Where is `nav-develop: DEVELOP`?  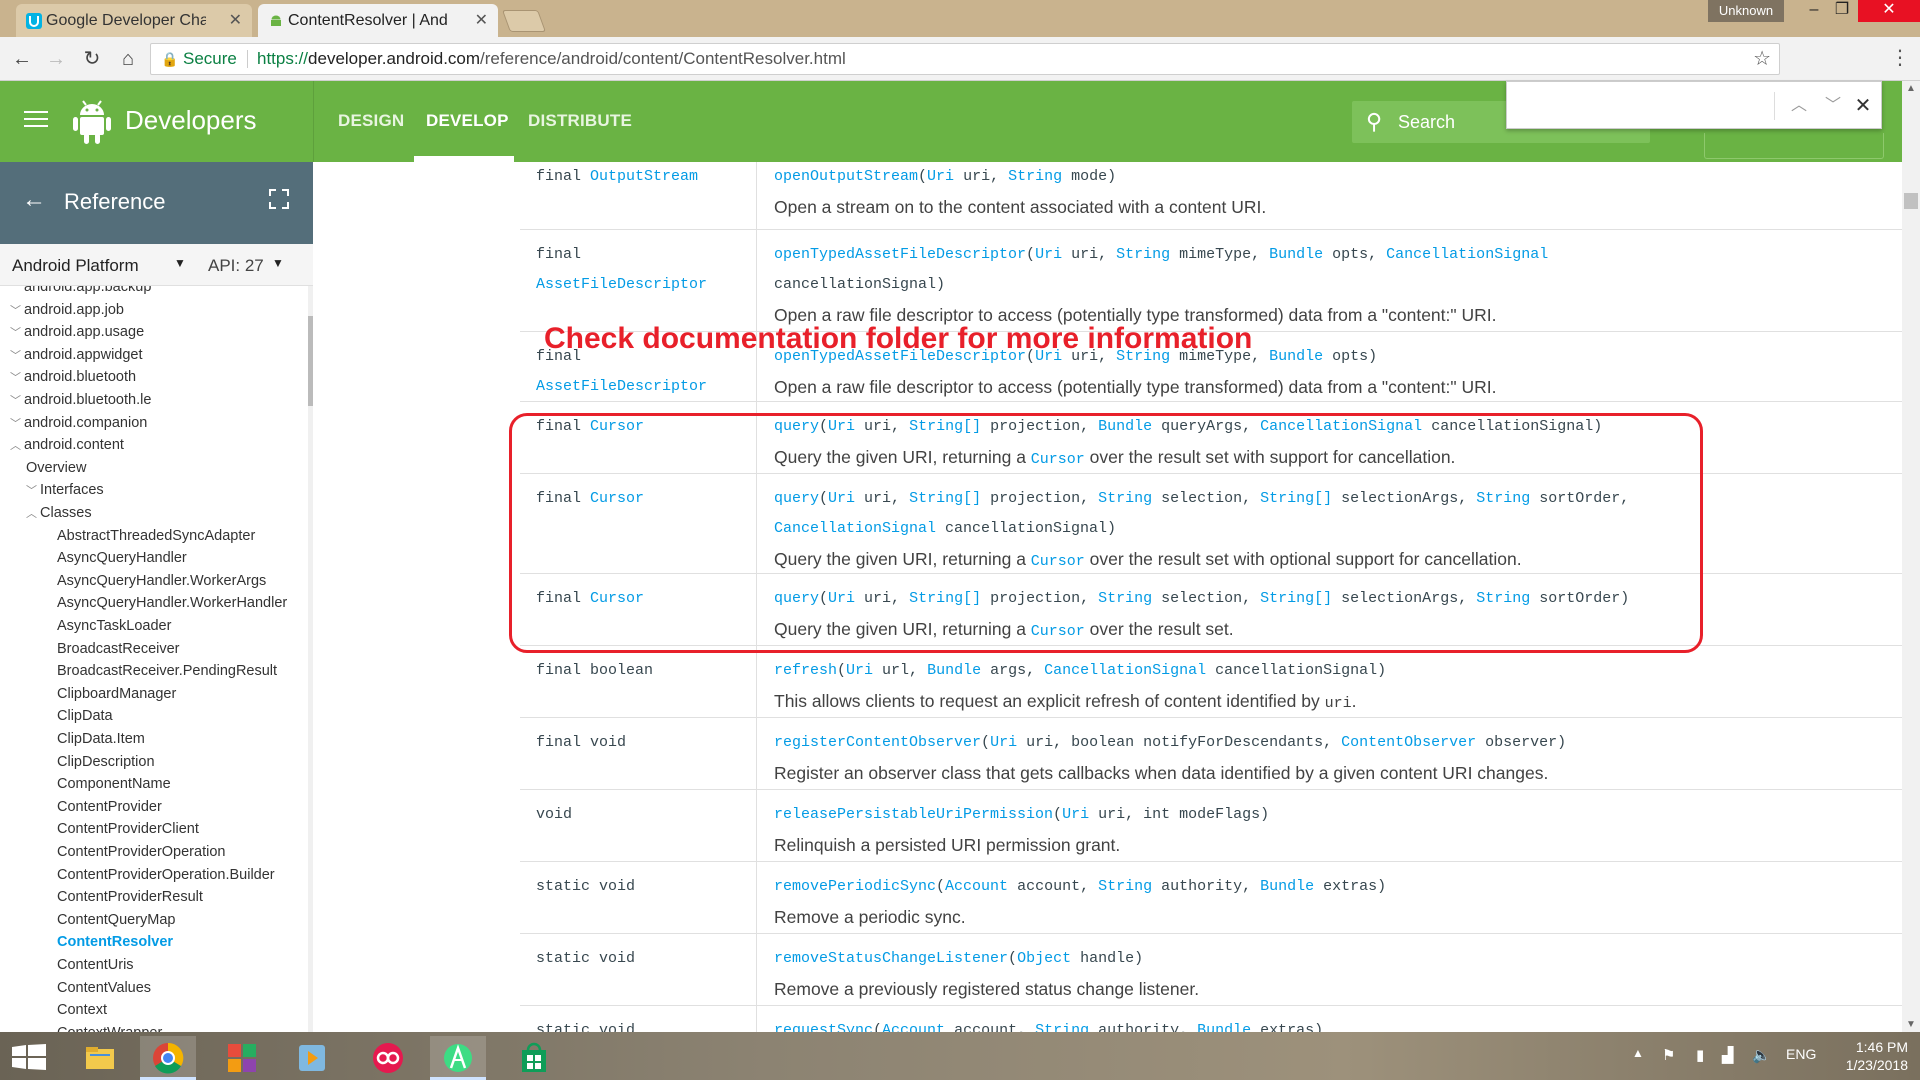 nav-develop: DEVELOP is located at coordinates (467, 121).